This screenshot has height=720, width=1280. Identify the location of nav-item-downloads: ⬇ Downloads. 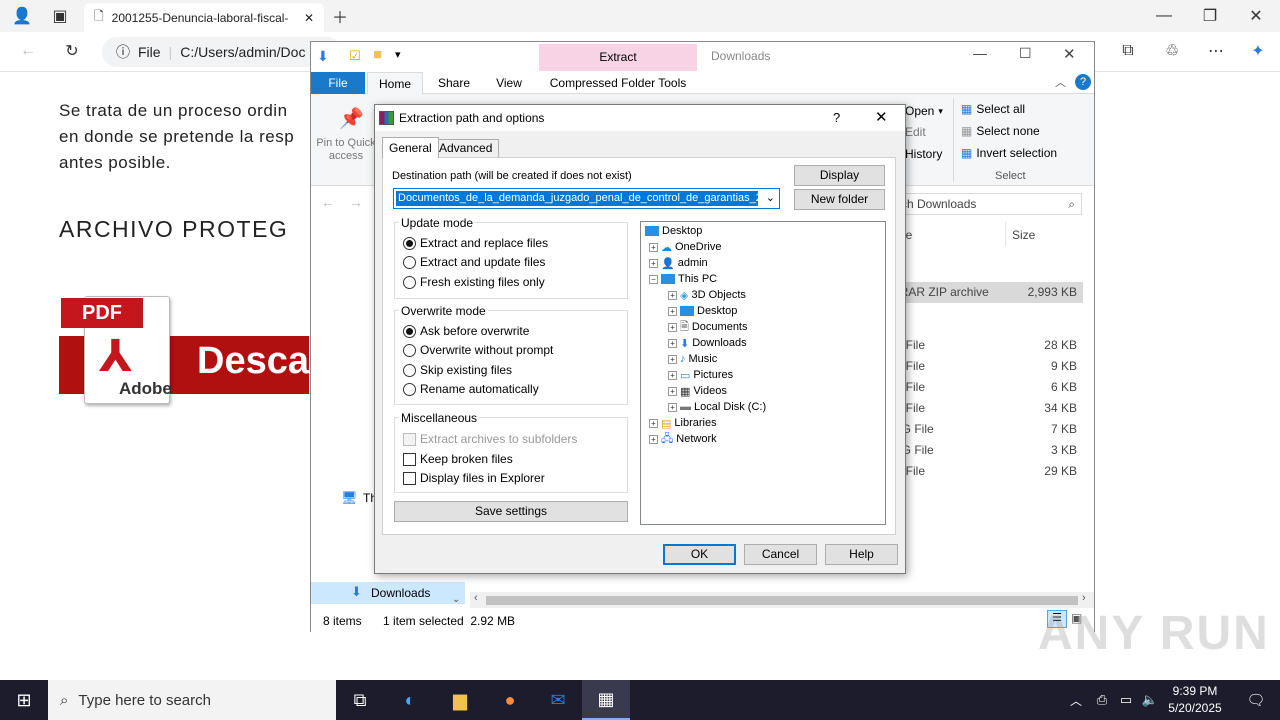
(388, 593).